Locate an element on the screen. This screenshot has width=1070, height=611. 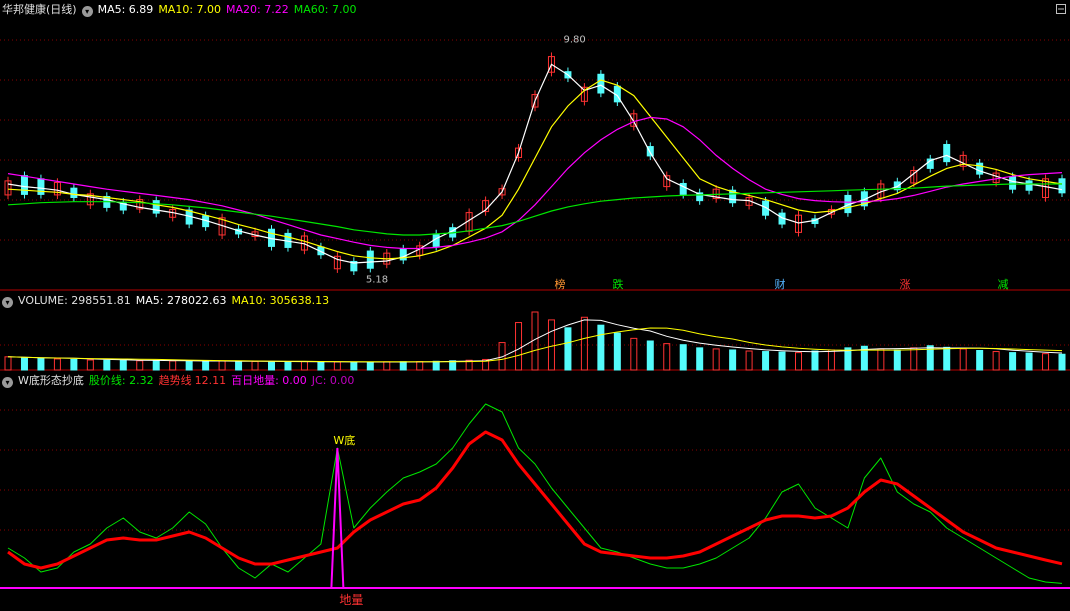
indicator-dropdown-icon: ▾ is located at coordinates (7, 382).